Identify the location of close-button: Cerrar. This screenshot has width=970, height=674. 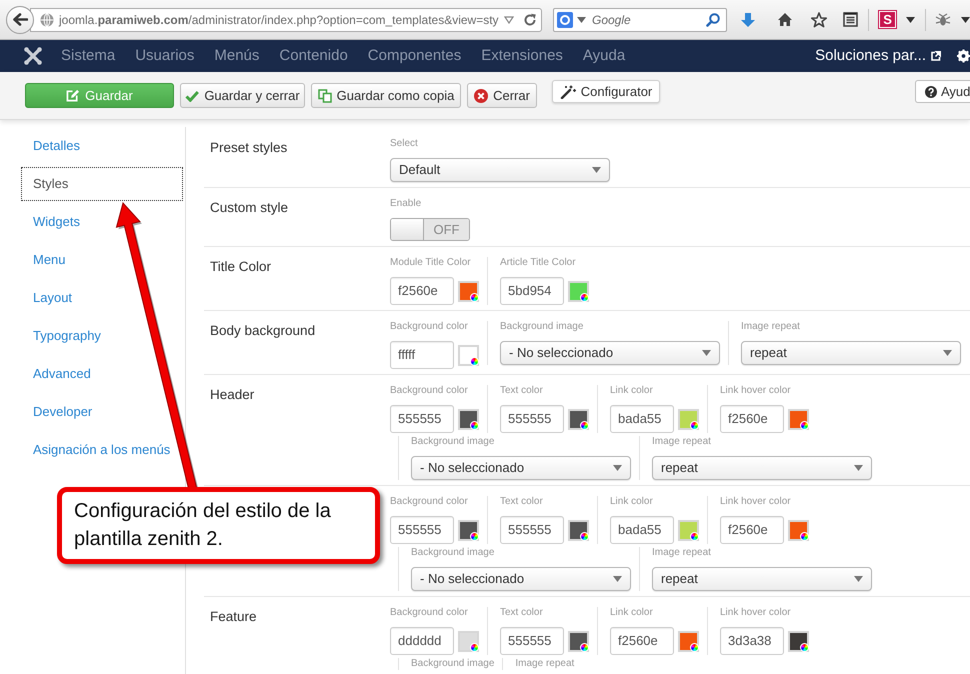
(502, 95).